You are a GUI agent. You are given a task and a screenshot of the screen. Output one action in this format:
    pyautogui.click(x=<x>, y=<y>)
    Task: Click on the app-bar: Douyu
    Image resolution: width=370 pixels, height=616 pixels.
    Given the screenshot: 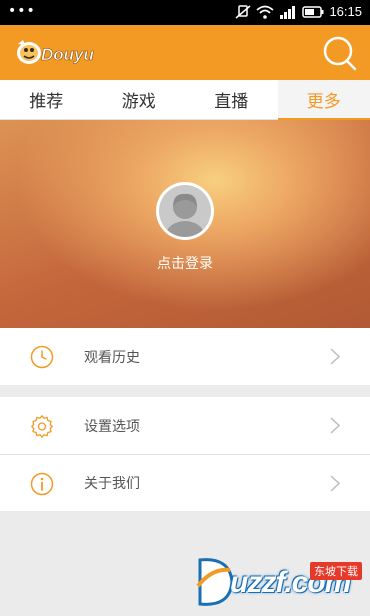 What is the action you would take?
    pyautogui.click(x=185, y=52)
    